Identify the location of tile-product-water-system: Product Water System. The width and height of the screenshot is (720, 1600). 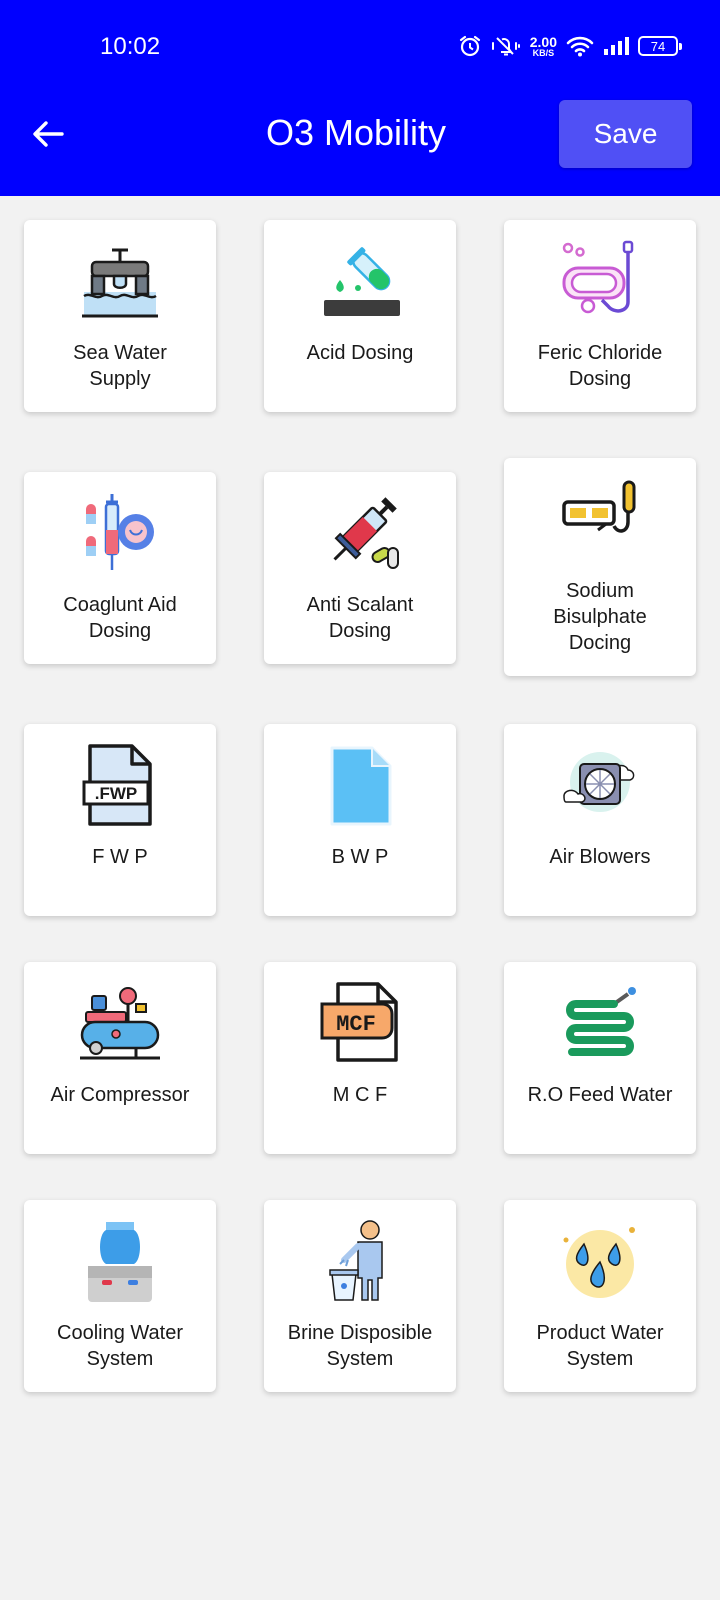
(600, 1296).